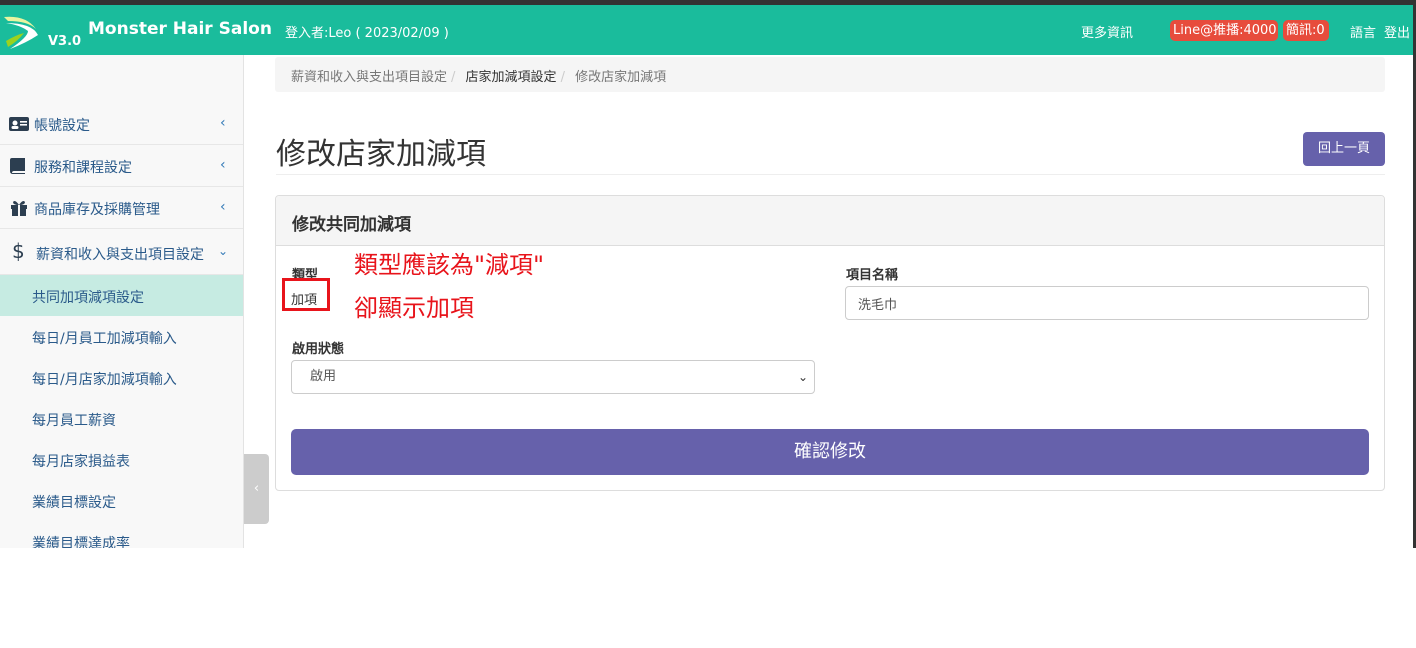  I want to click on sidebar-subitem-monthly-salary: 每月員工薪資, so click(121, 418).